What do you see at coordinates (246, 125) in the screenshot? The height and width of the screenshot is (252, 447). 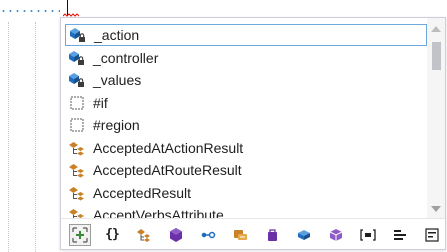 I see `completion-item: #region` at bounding box center [246, 125].